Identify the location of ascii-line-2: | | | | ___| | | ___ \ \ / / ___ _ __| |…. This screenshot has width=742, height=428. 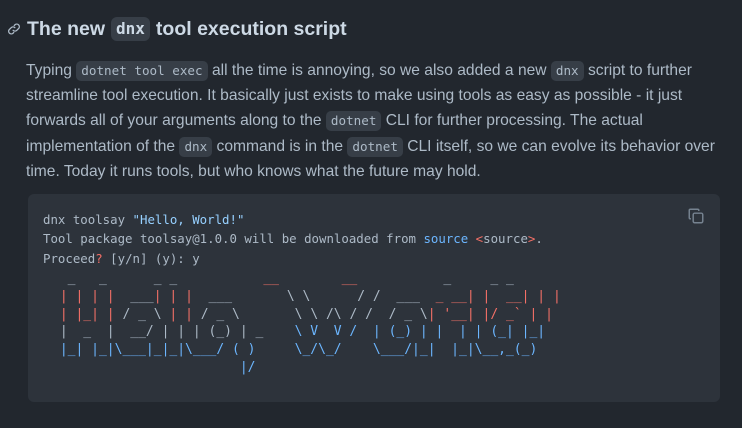
(306, 297).